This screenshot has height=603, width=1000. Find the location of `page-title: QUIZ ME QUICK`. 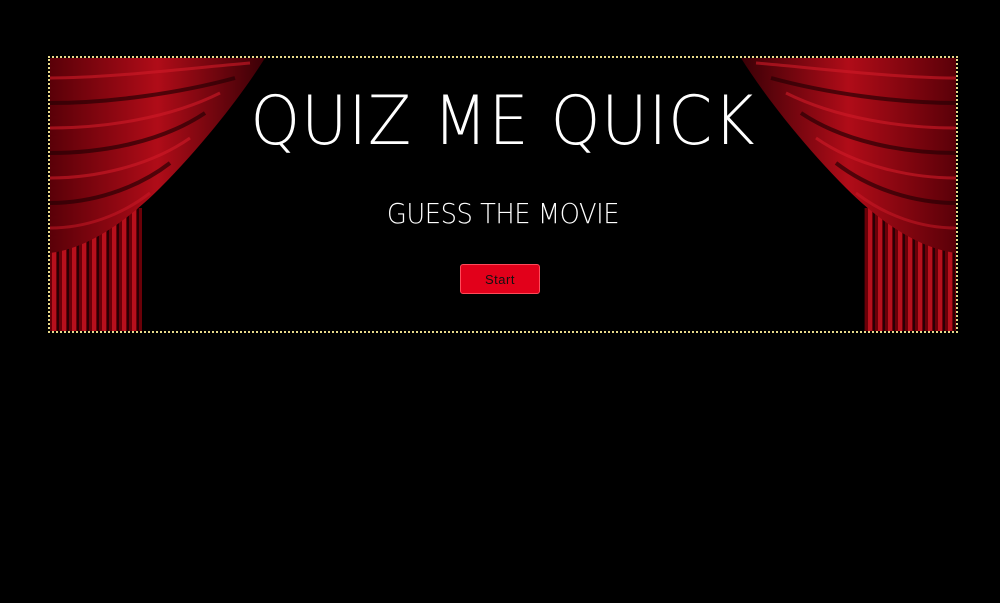

page-title: QUIZ ME QUICK is located at coordinates (503, 121).